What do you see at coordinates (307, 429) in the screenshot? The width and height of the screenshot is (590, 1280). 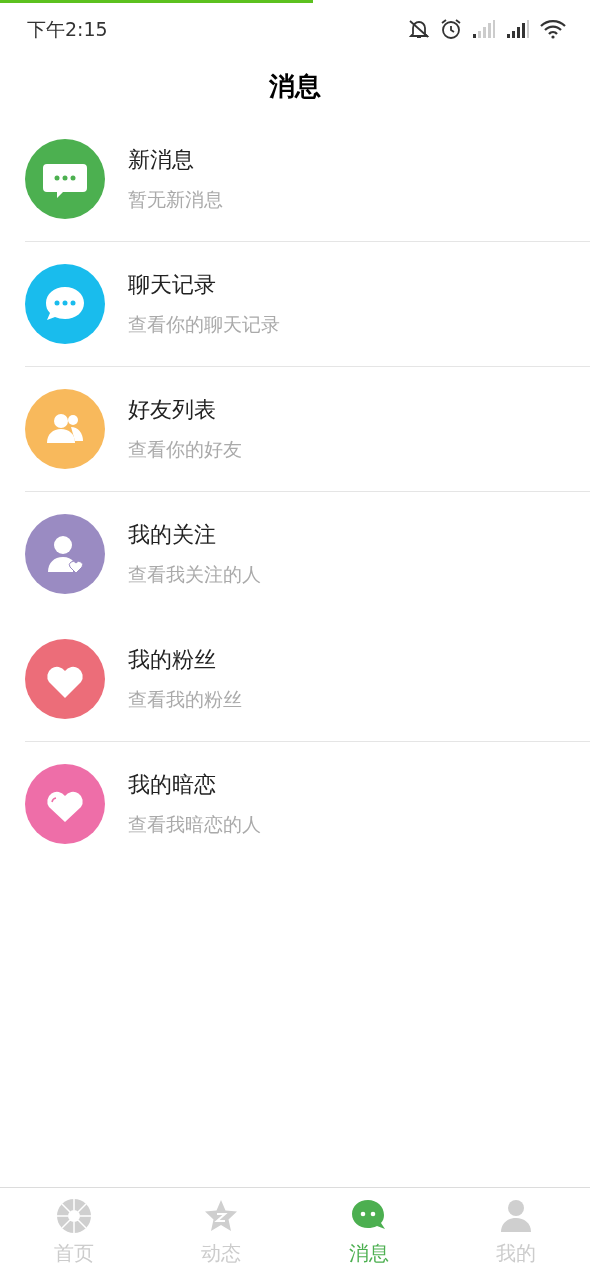 I see `list-item: 好友列表 查看你的好友` at bounding box center [307, 429].